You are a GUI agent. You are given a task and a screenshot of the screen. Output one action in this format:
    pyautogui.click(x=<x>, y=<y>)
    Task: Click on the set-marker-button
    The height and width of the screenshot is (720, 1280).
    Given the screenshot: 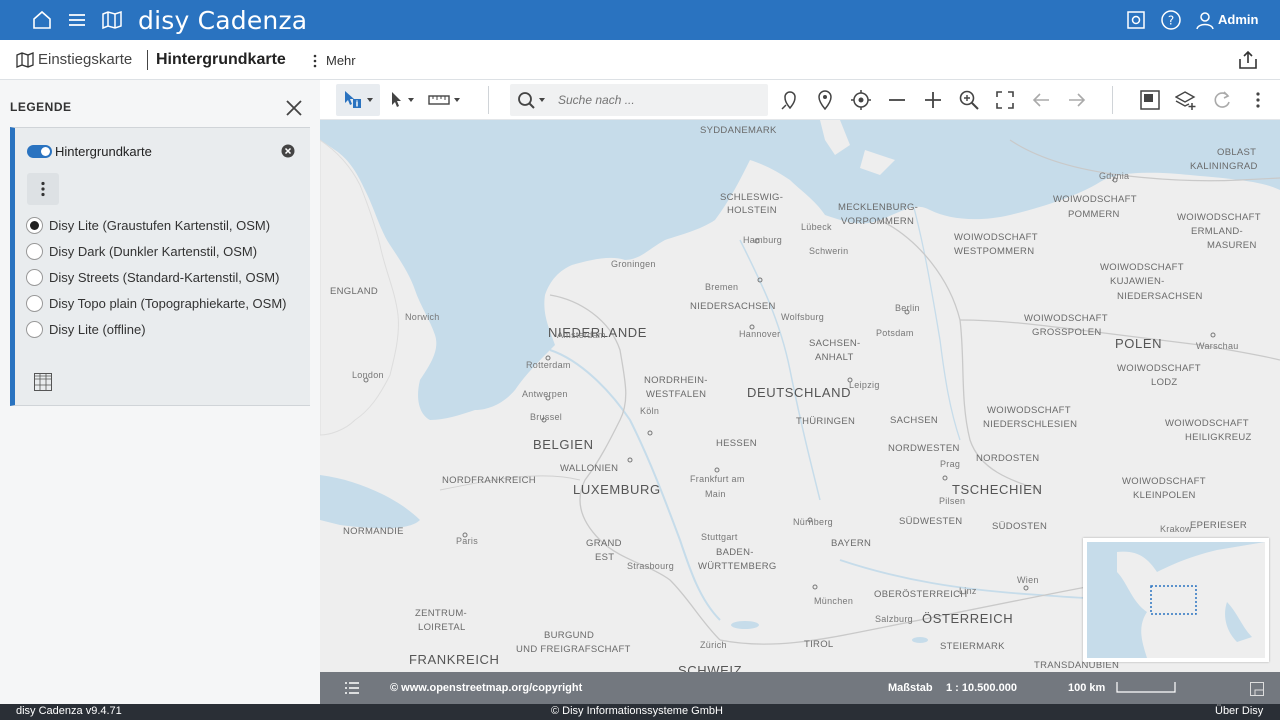 What is the action you would take?
    pyautogui.click(x=825, y=100)
    